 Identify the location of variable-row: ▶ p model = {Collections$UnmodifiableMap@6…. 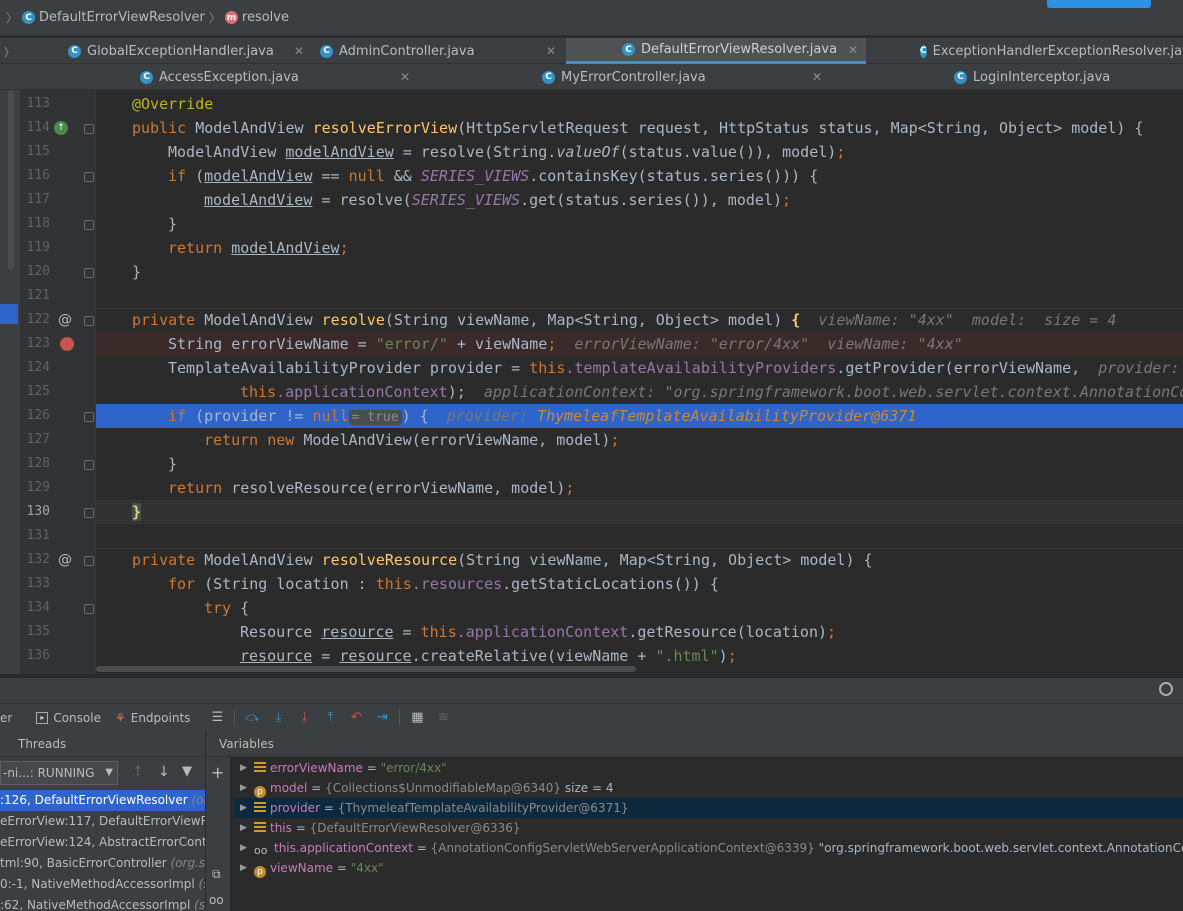
(708, 788).